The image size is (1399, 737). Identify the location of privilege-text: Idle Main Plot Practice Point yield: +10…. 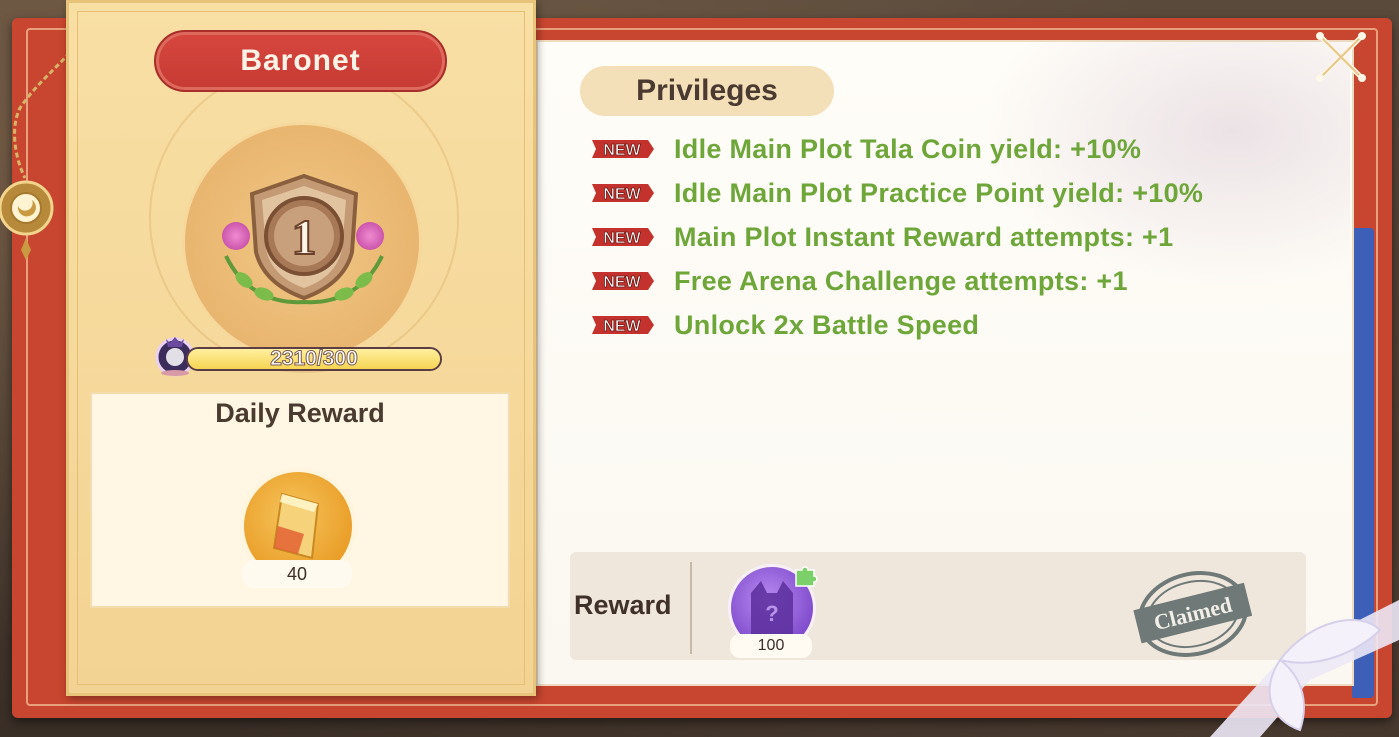
(939, 192).